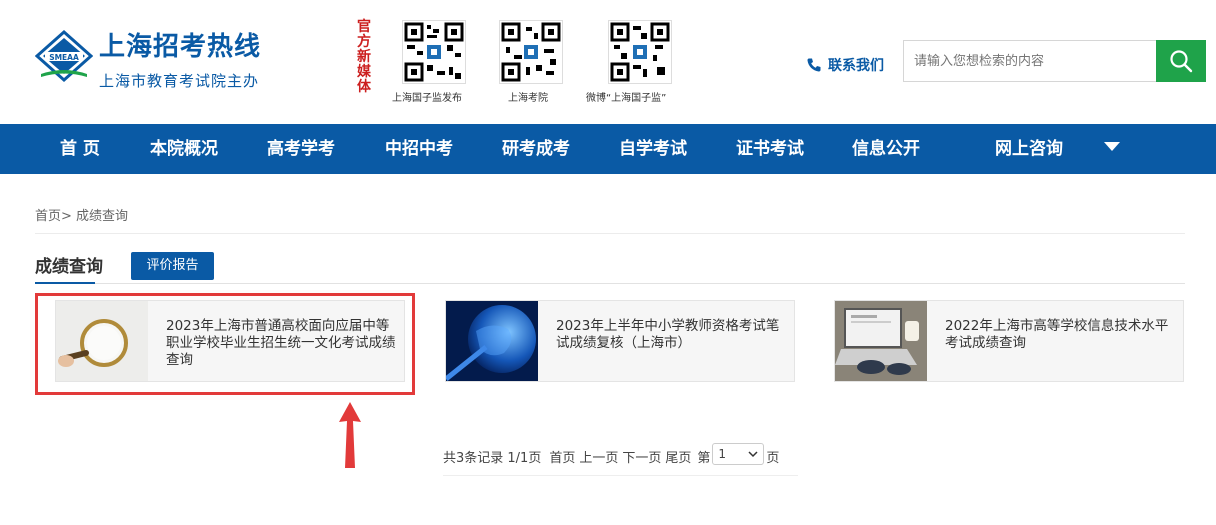 The width and height of the screenshot is (1216, 525). I want to click on pagination: 共3条记录 1/1页 首页 上一页 下一页 尾页 第 1 页, so click(611, 455).